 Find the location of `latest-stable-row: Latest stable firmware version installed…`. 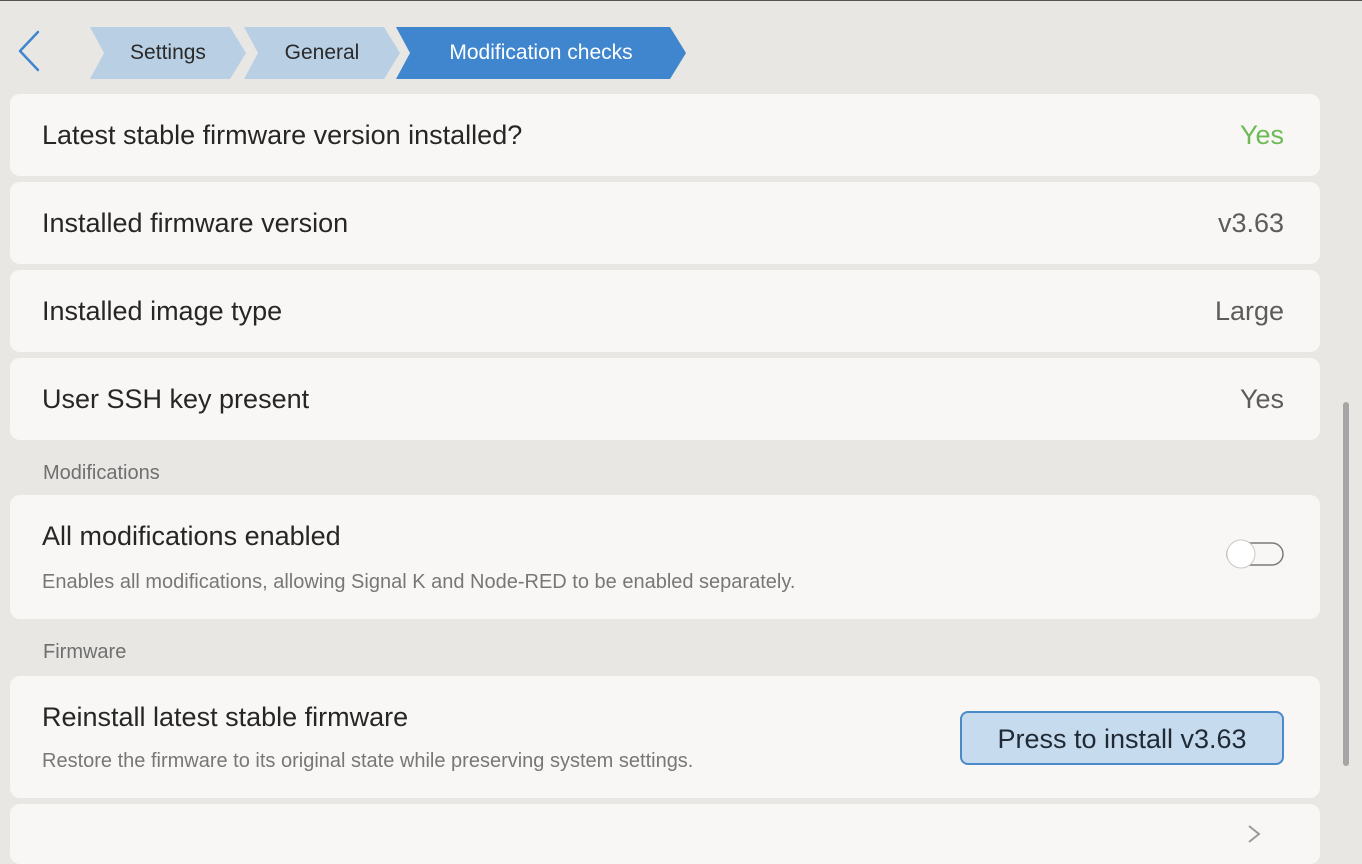

latest-stable-row: Latest stable firmware version installed… is located at coordinates (665, 135).